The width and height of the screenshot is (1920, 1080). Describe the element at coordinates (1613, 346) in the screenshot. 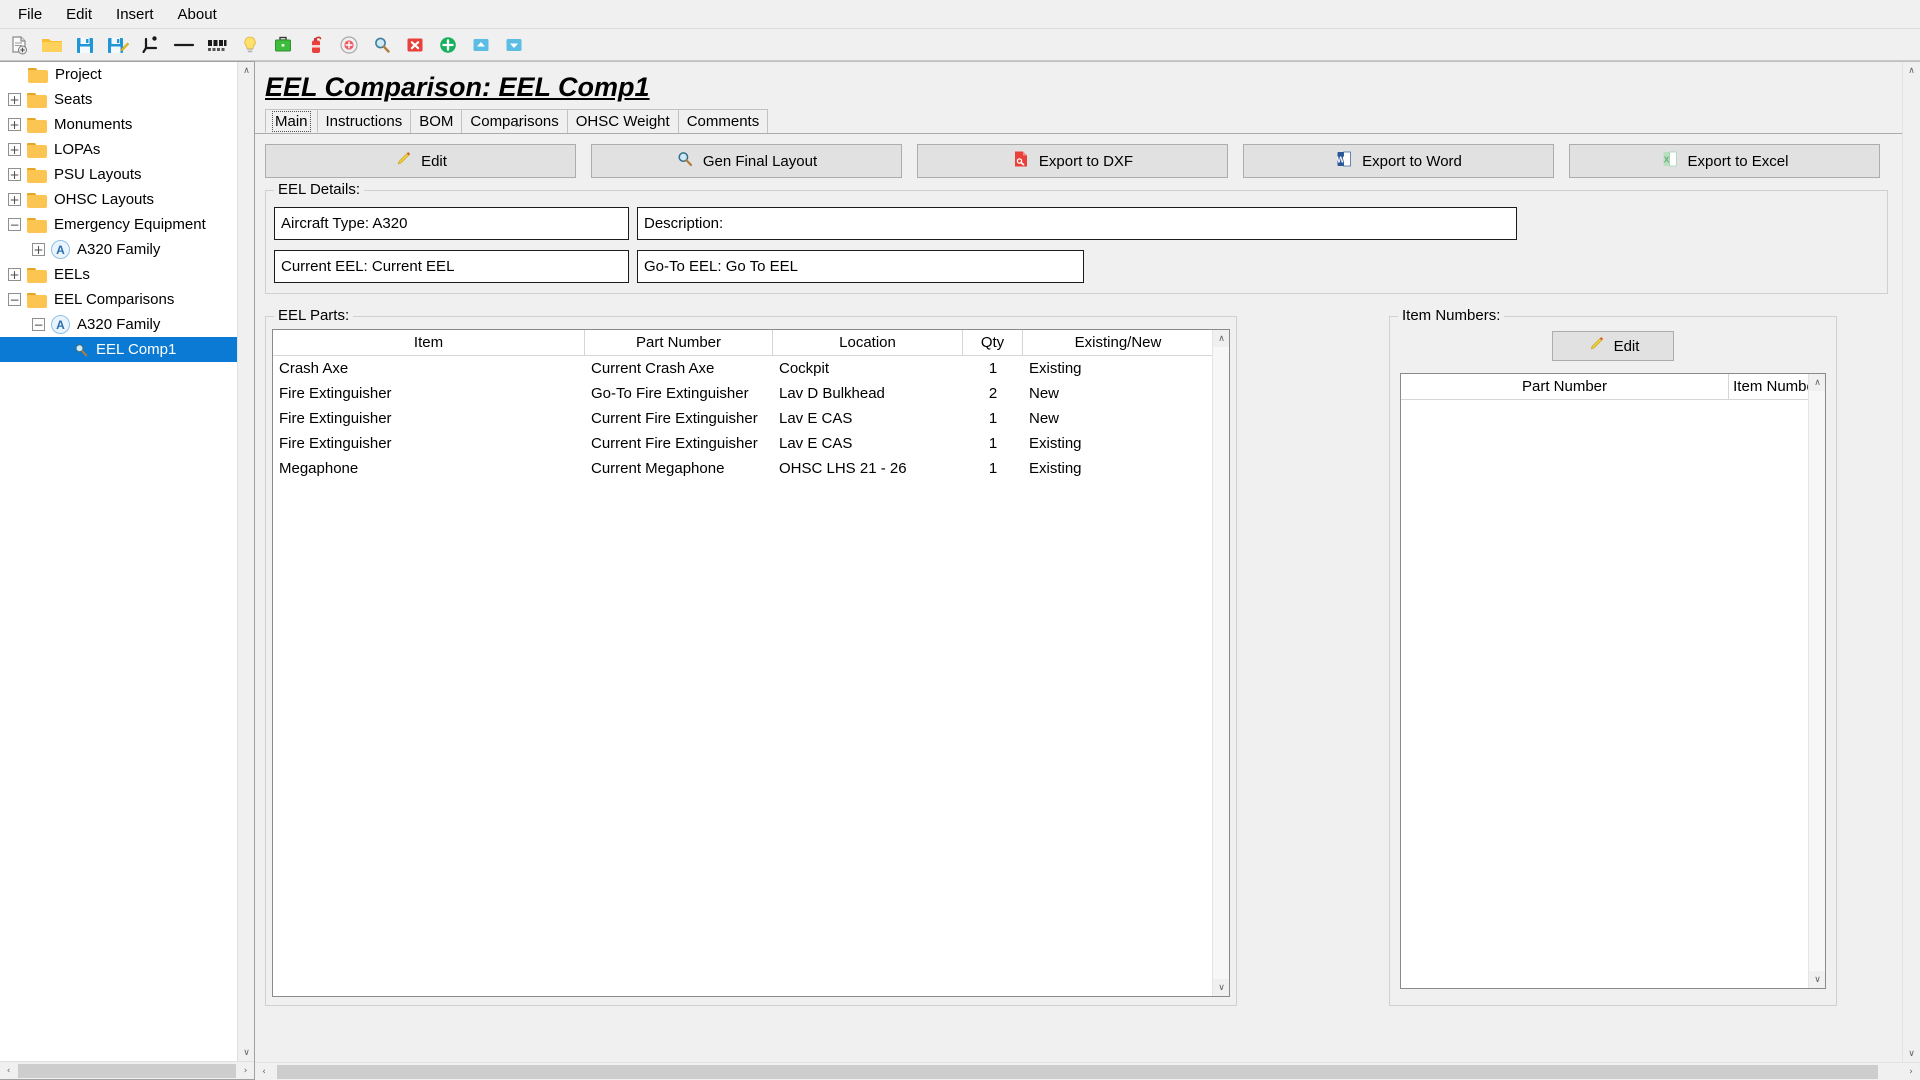

I see `item-numbers-edit-button: Edit` at that location.